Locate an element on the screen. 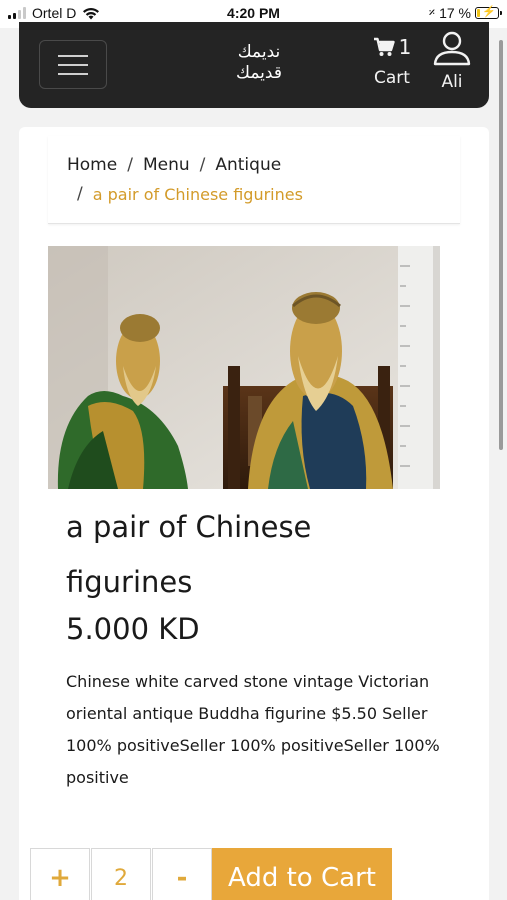 The image size is (507, 900). status-right: 𝄎 17 % ⚡ is located at coordinates (465, 13).